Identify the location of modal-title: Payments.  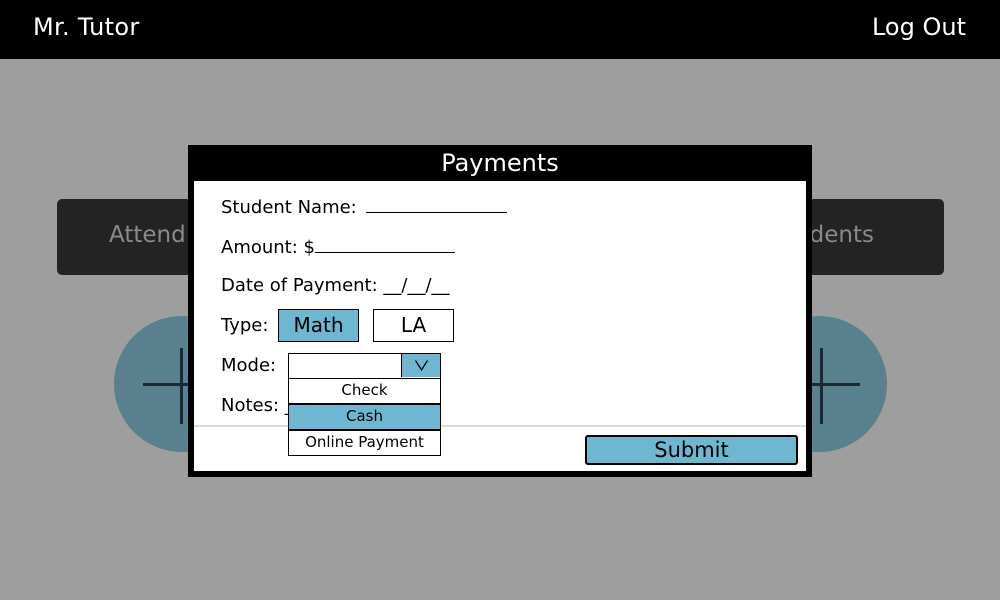
(500, 163).